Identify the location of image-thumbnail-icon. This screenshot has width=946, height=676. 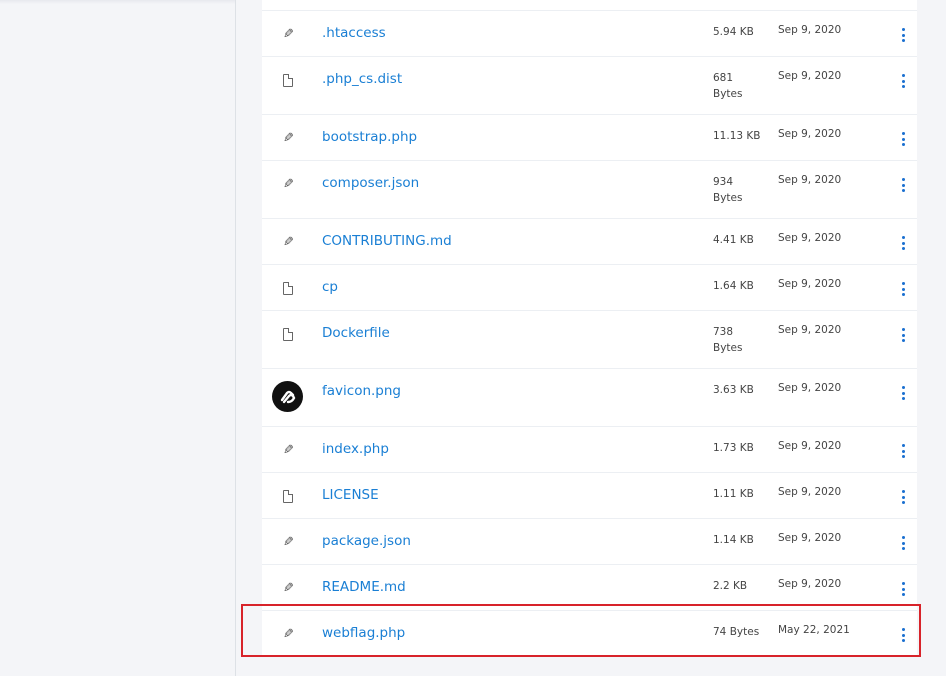
(287, 396).